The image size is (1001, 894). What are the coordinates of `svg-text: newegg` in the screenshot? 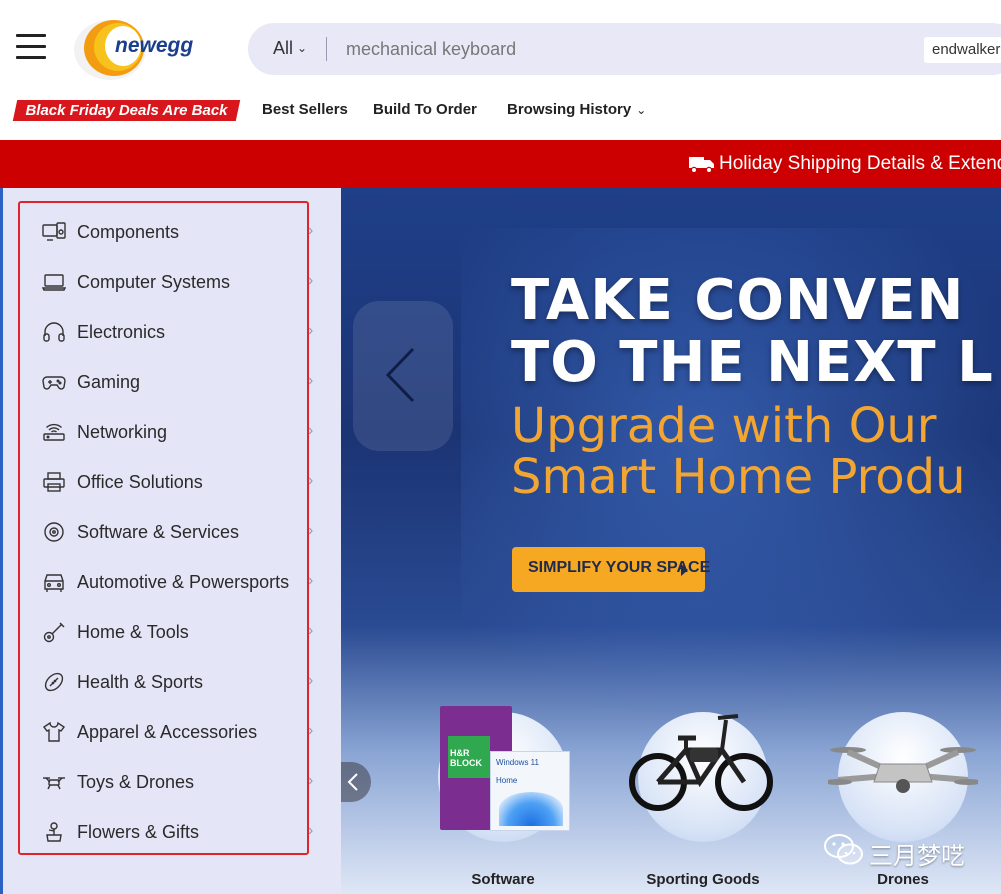 It's located at (154, 45).